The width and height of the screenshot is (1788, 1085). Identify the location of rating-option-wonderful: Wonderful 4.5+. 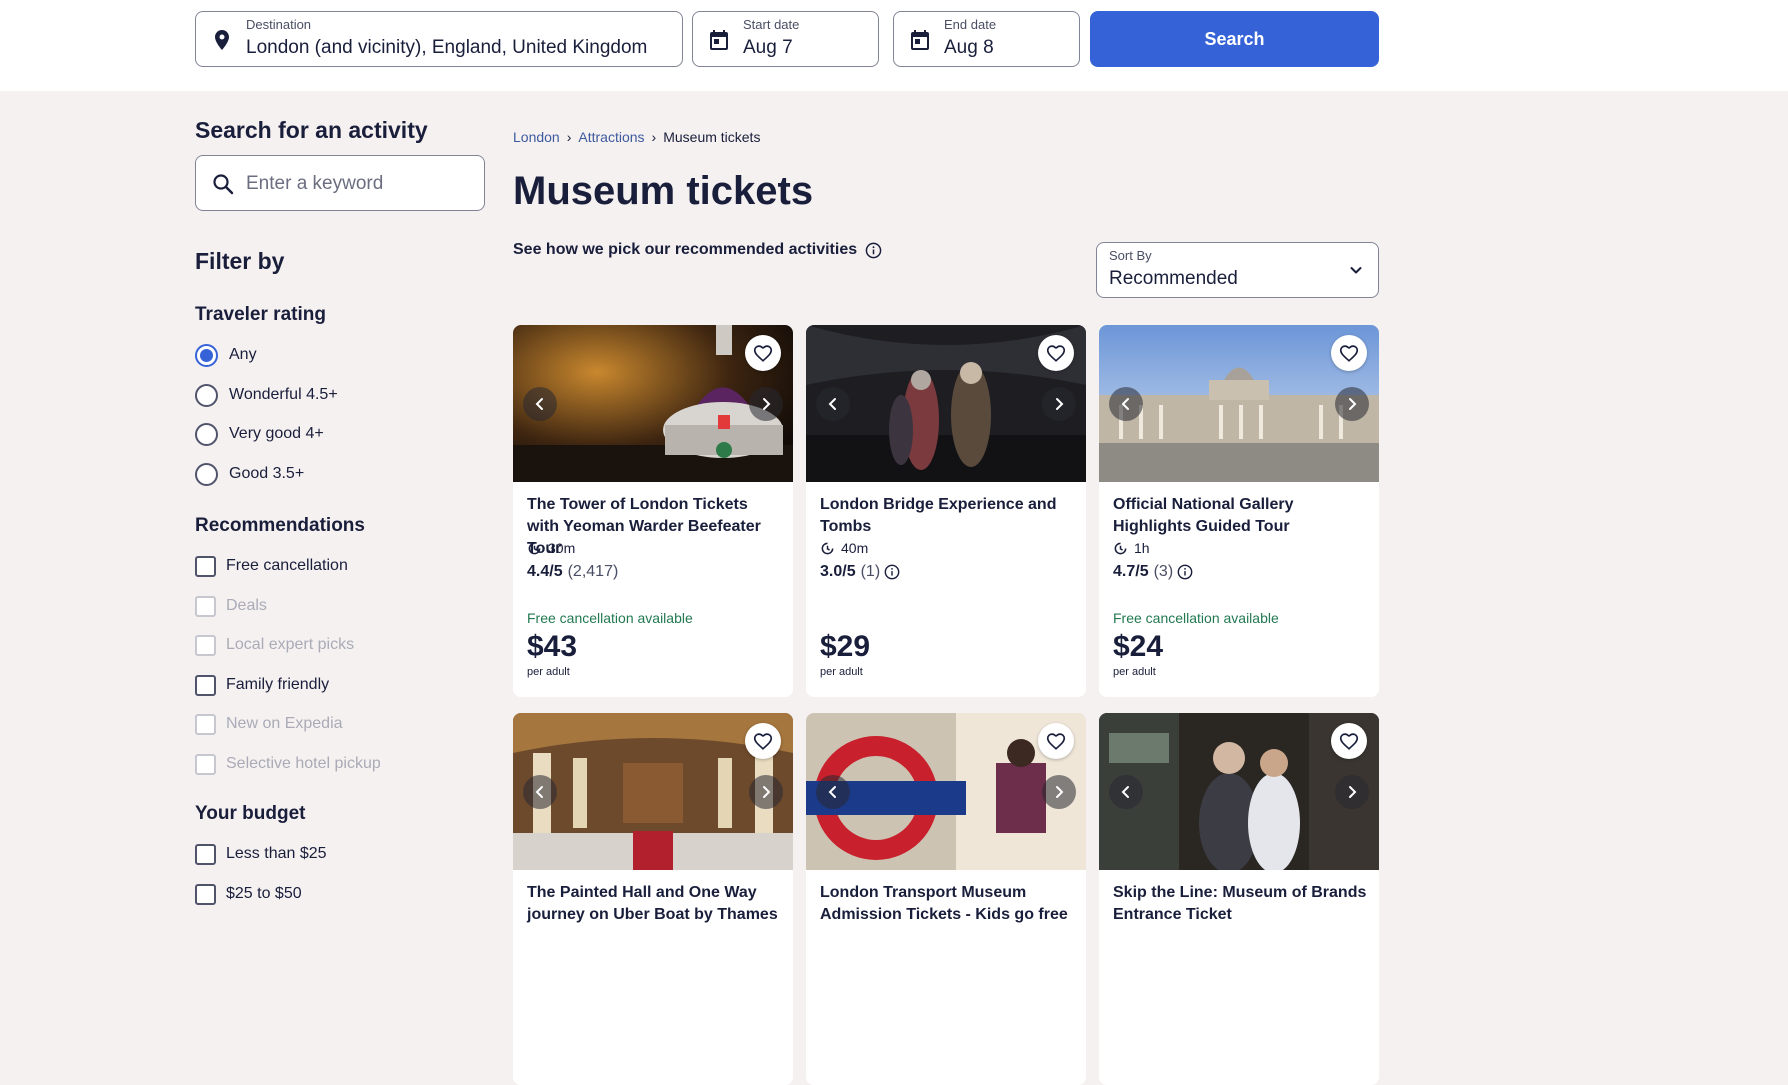
(266, 395).